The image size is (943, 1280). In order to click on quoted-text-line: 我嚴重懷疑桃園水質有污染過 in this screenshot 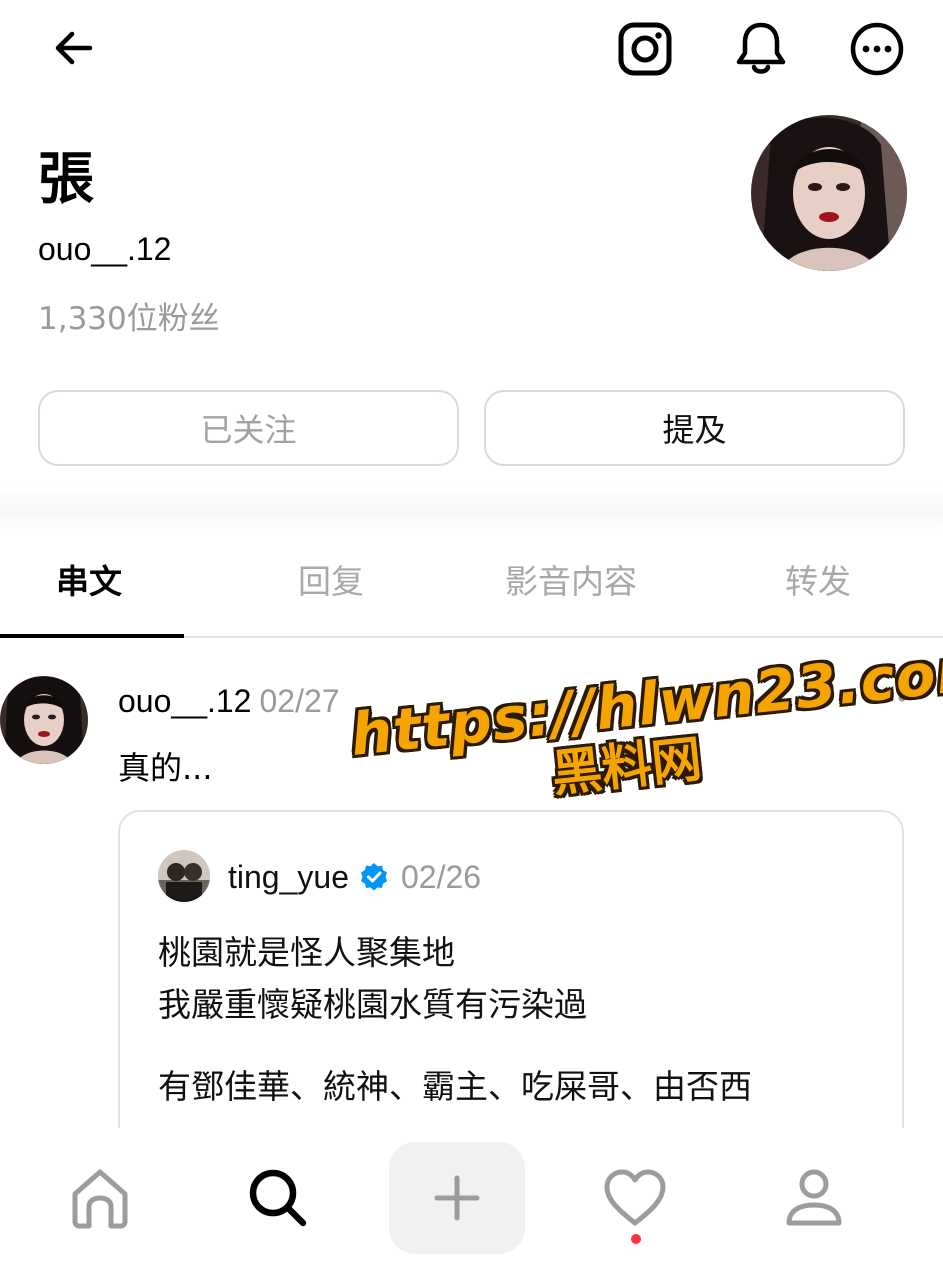, I will do `click(372, 1004)`.